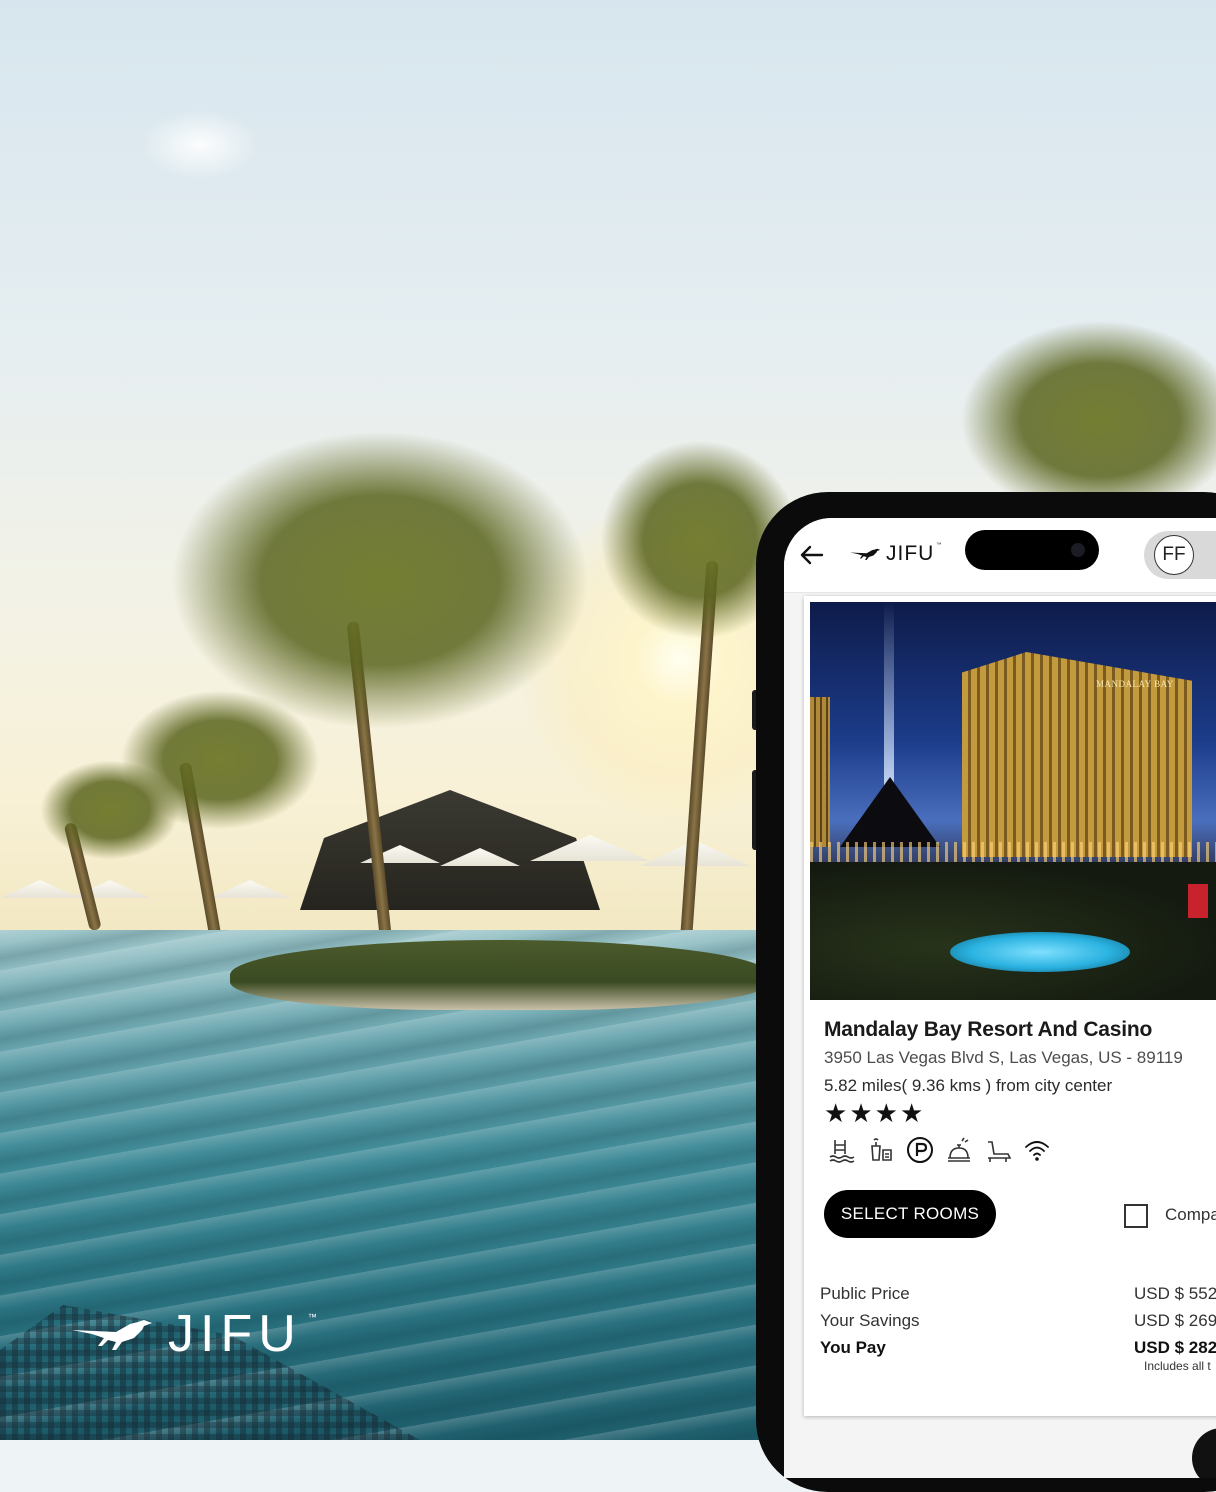 Image resolution: width=1216 pixels, height=1492 pixels. What do you see at coordinates (988, 1030) in the screenshot?
I see `hotel-name: Mandalay Bay Resort And Casino` at bounding box center [988, 1030].